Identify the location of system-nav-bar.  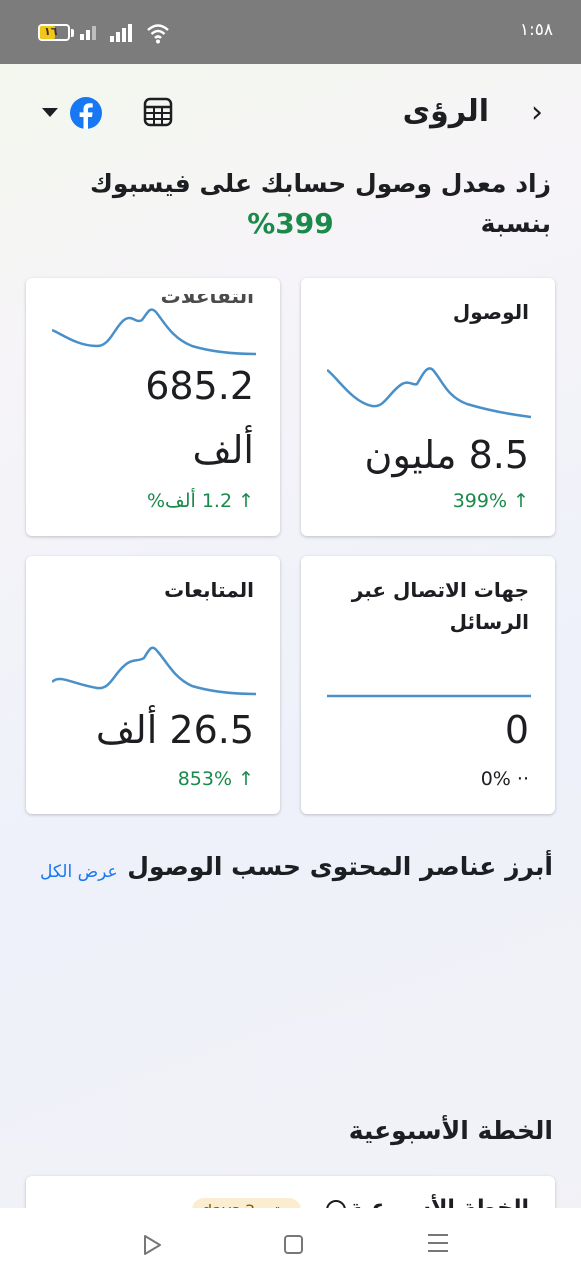
(290, 1244).